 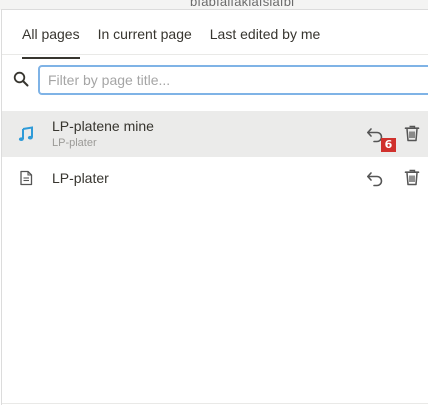 I want to click on tab-last-edited-by-me: Last edited by me, so click(x=265, y=36).